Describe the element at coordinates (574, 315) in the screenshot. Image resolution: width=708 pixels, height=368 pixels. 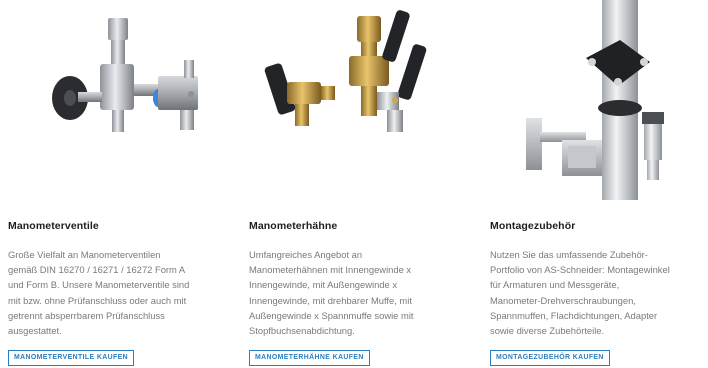
I see `description-line: Spannmuffen, Flachdichtungen, Adapter` at that location.